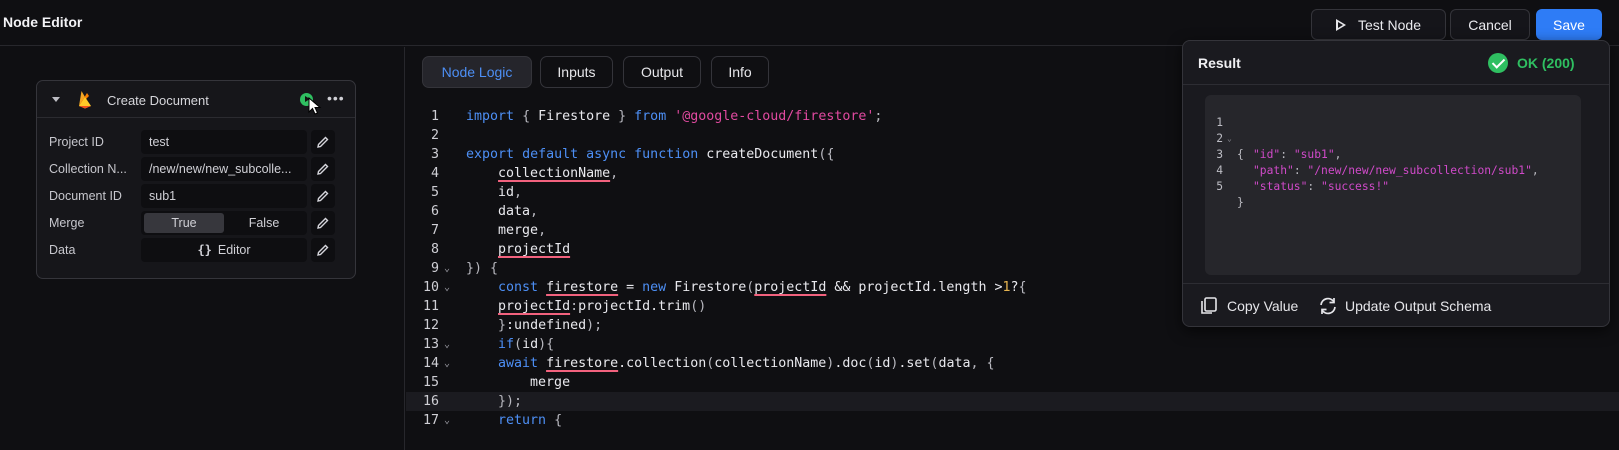 This screenshot has width=1619, height=450. I want to click on field-merge: Merge True False, so click(199, 223).